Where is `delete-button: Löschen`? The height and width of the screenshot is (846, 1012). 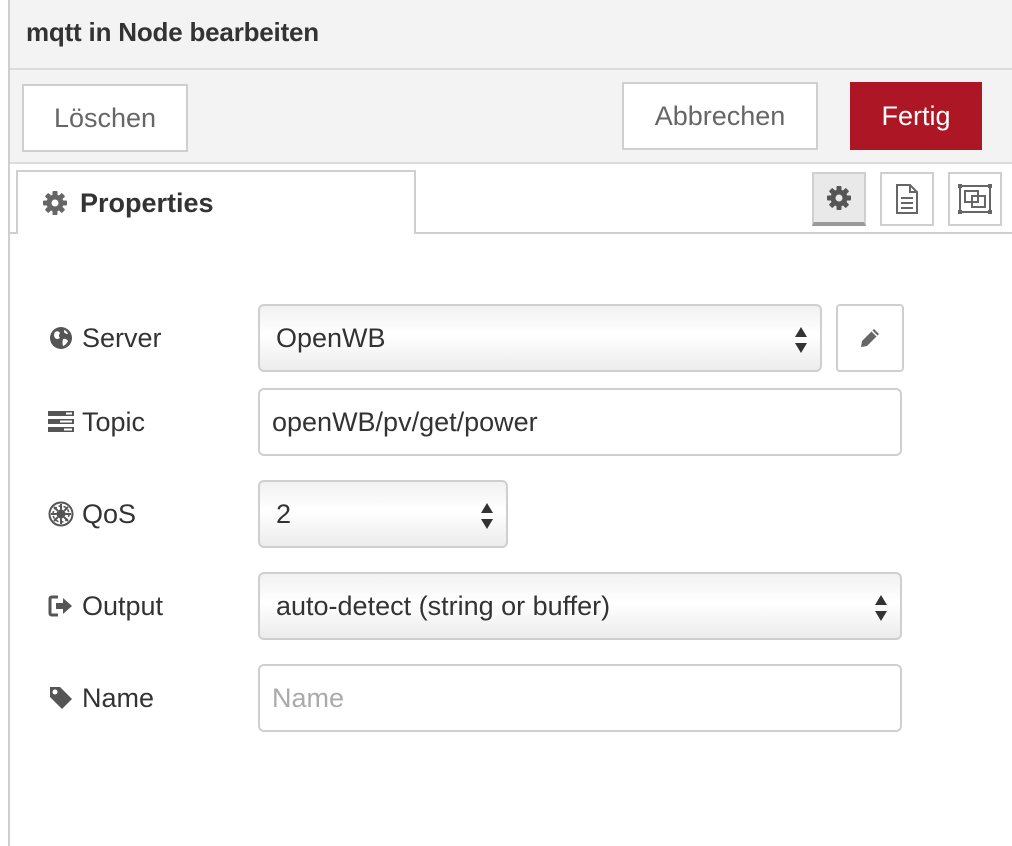 delete-button: Löschen is located at coordinates (105, 118).